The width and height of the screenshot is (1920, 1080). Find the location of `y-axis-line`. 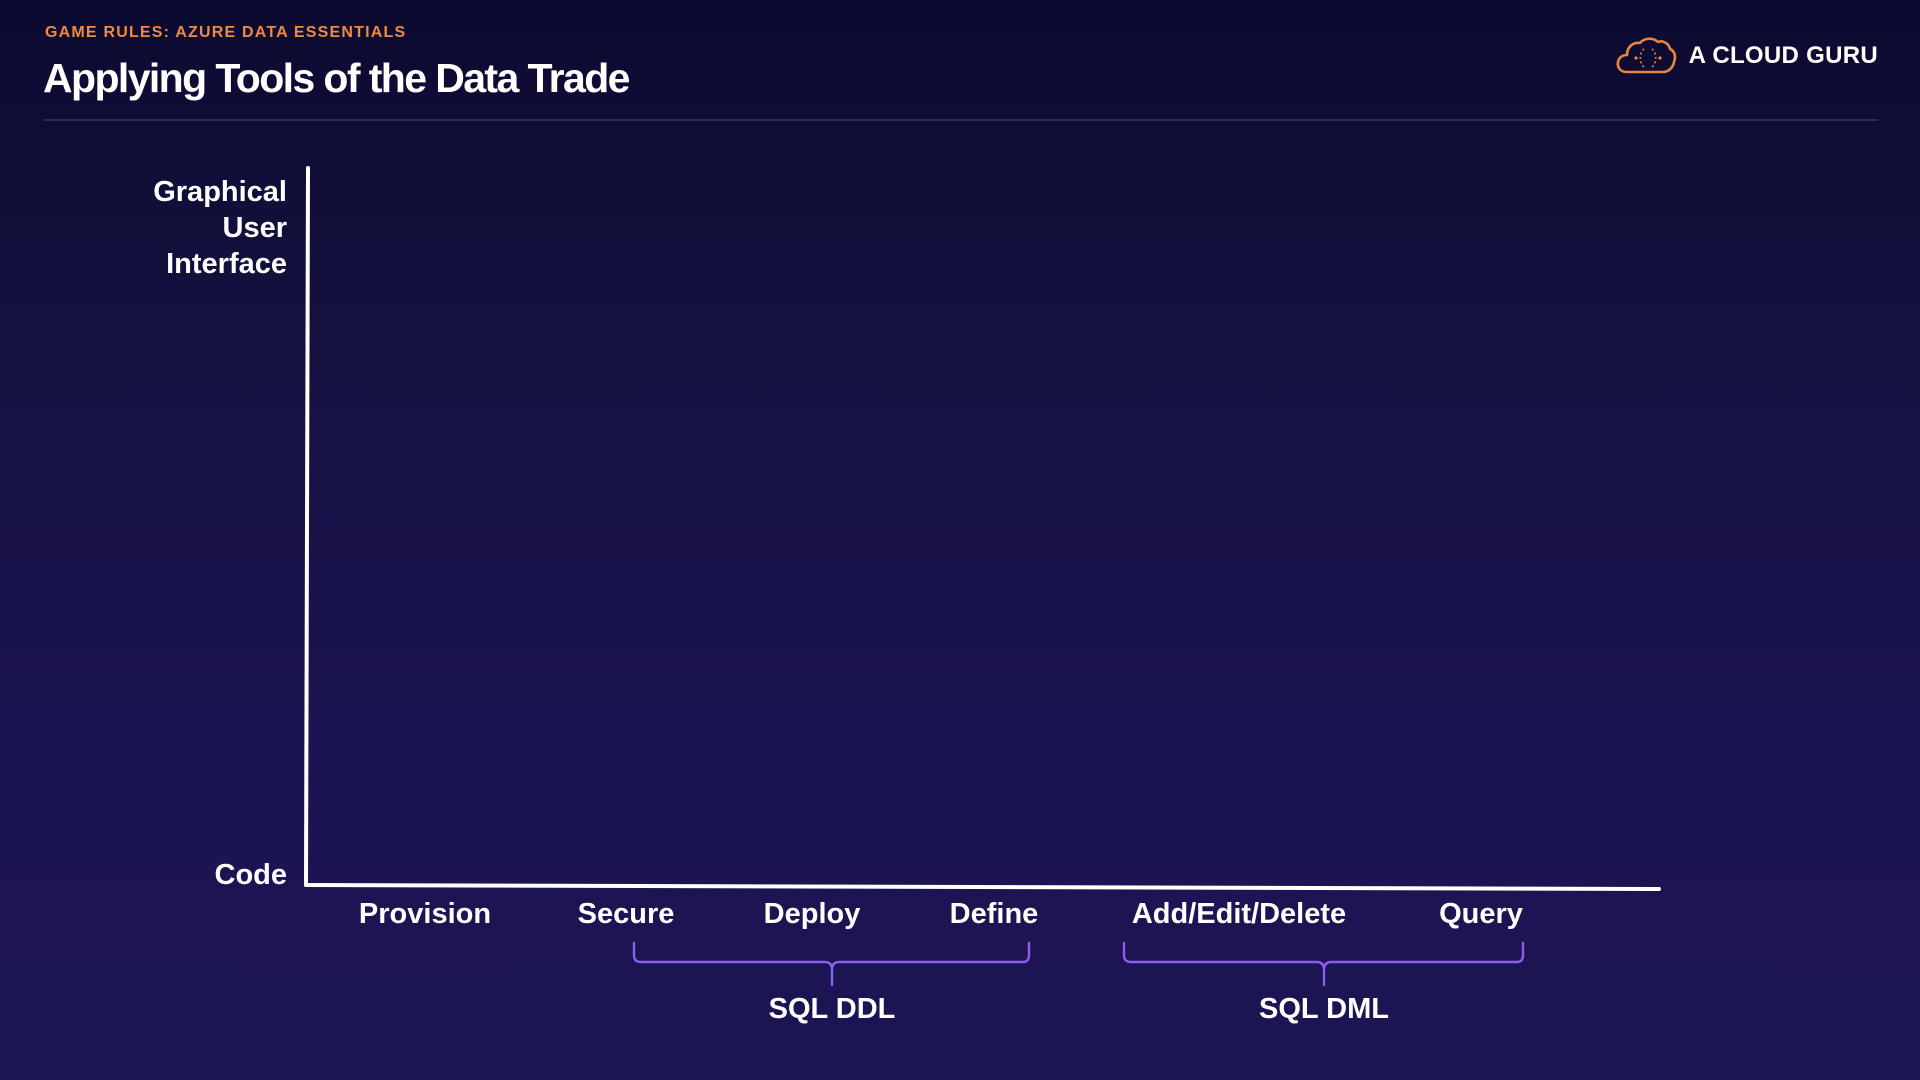

y-axis-line is located at coordinates (307, 526).